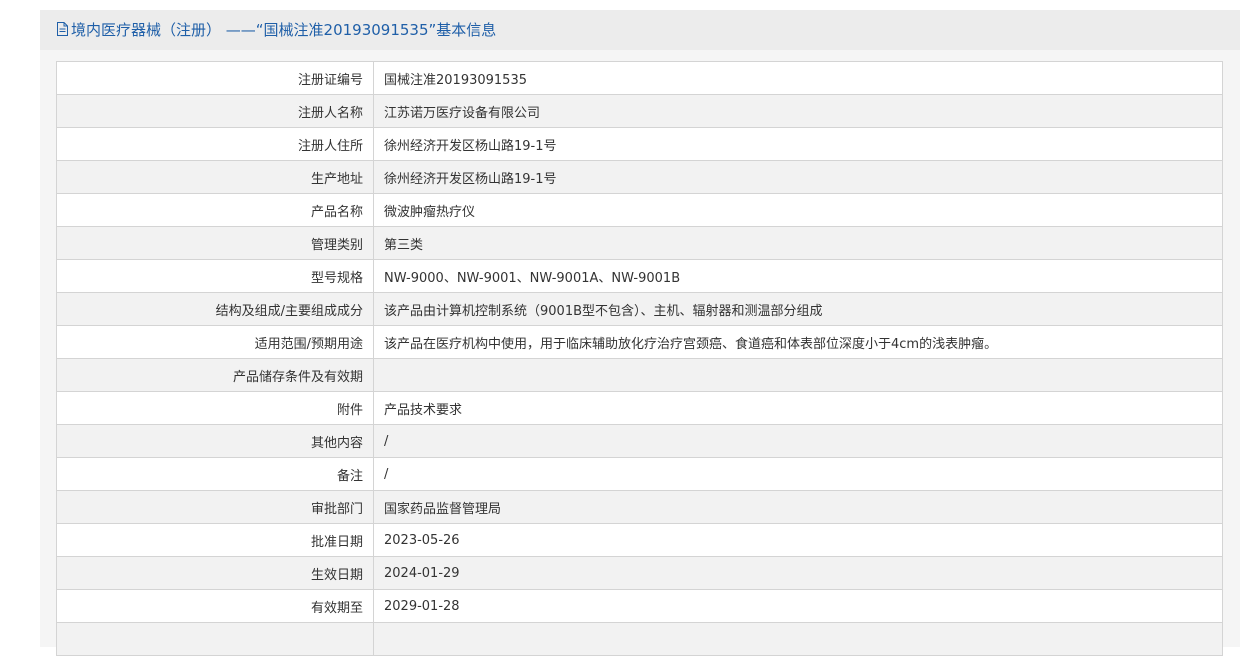 This screenshot has width=1240, height=656. I want to click on table-row: 批准日期 2023-05-26, so click(639, 540).